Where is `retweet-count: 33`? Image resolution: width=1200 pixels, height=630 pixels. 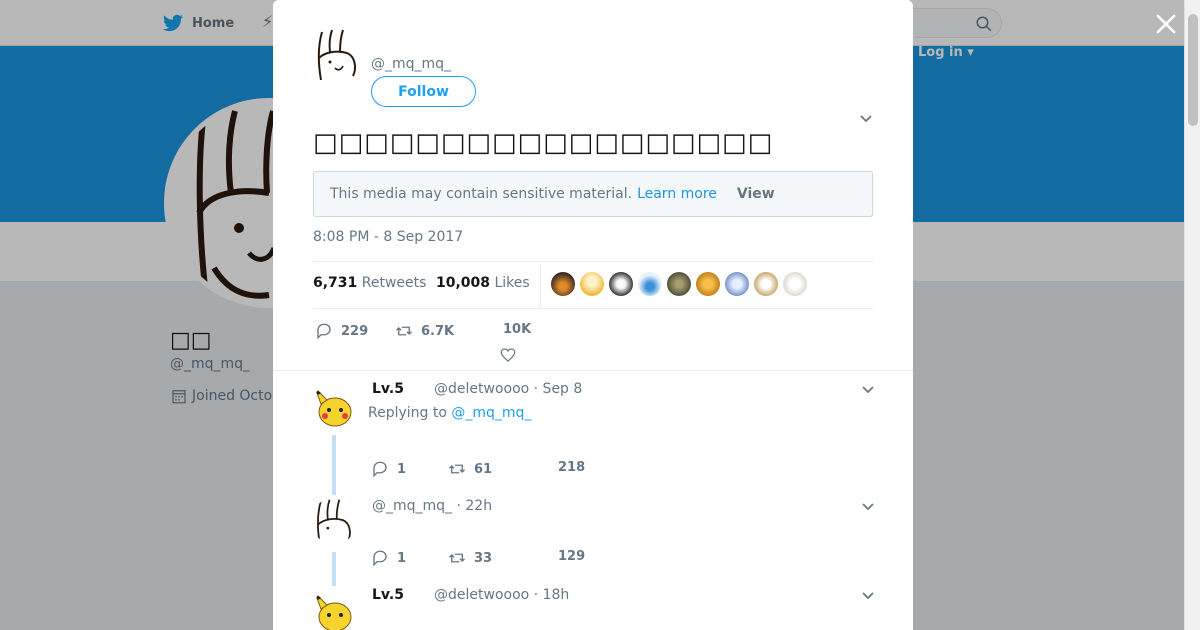
retweet-count: 33 is located at coordinates (483, 558).